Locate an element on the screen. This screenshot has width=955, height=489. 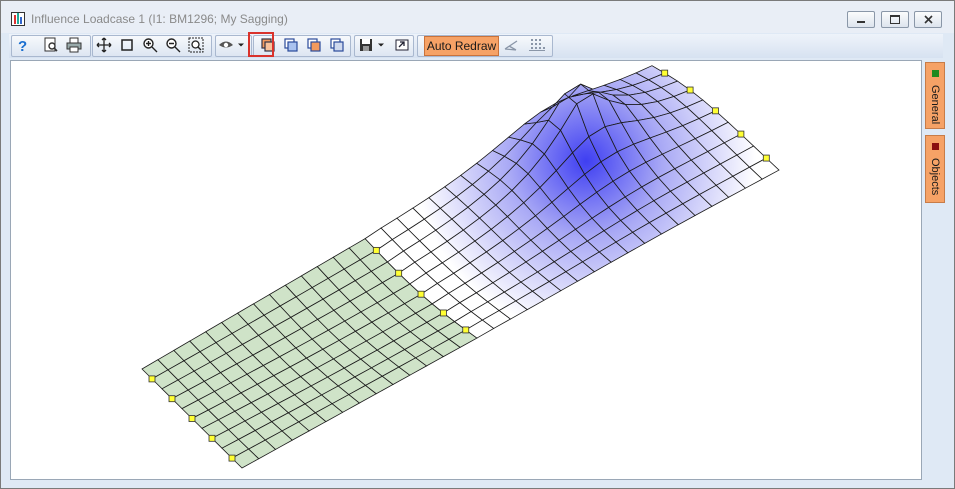
close-icon is located at coordinates (928, 19).